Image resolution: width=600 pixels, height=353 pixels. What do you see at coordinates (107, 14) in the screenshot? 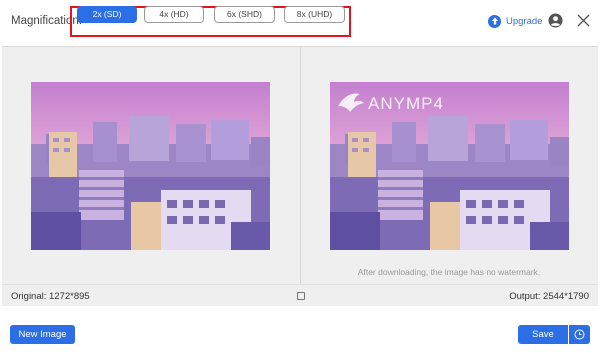
I see `magnification-2x-button: 2x (SD)` at bounding box center [107, 14].